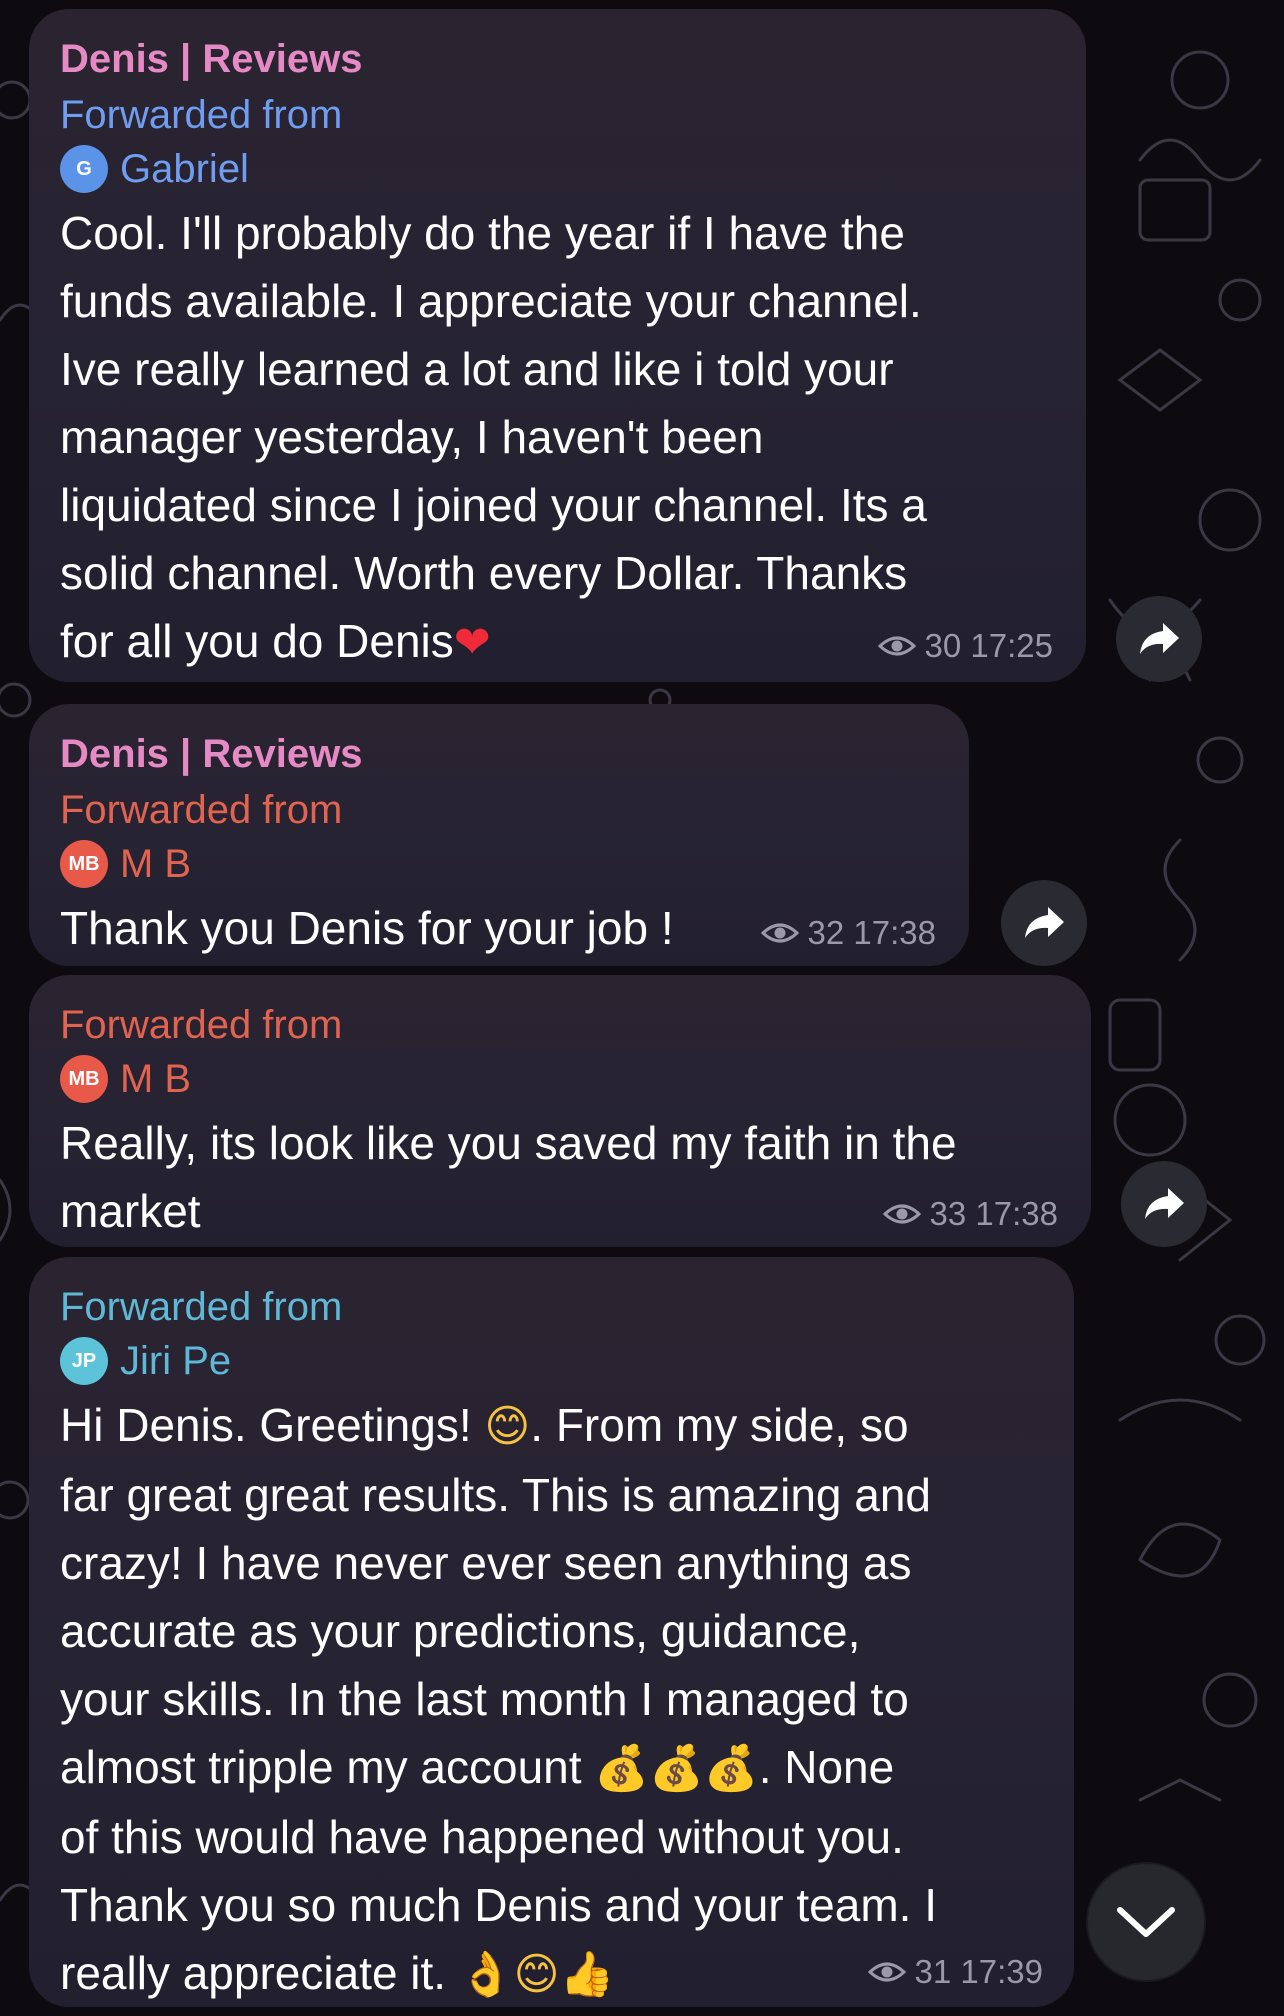 Image resolution: width=1284 pixels, height=2016 pixels. Describe the element at coordinates (327, 1767) in the screenshot. I see `text-segment: almost tripple my account` at that location.